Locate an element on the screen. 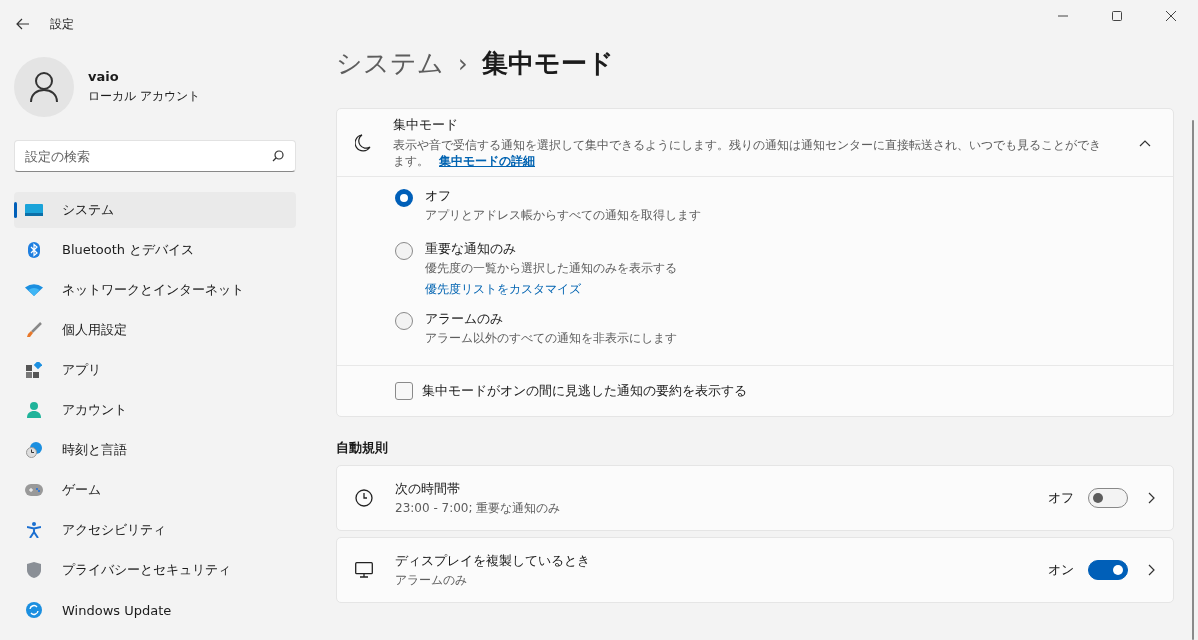 The image size is (1198, 640). maximize-icon is located at coordinates (1117, 16).